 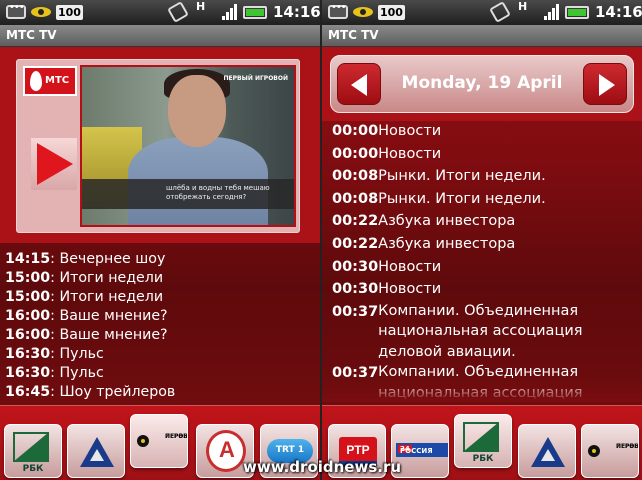 What do you see at coordinates (143, 441) in the screenshot?
I see `joystick-icon` at bounding box center [143, 441].